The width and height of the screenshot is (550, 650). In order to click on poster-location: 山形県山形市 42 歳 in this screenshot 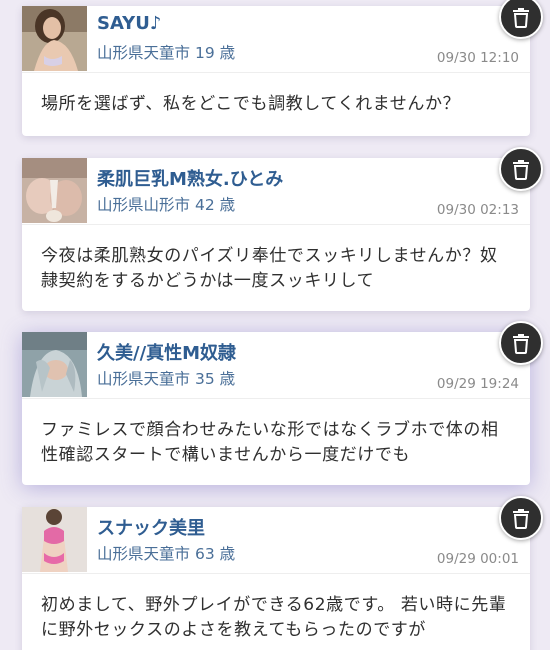, I will do `click(168, 204)`.